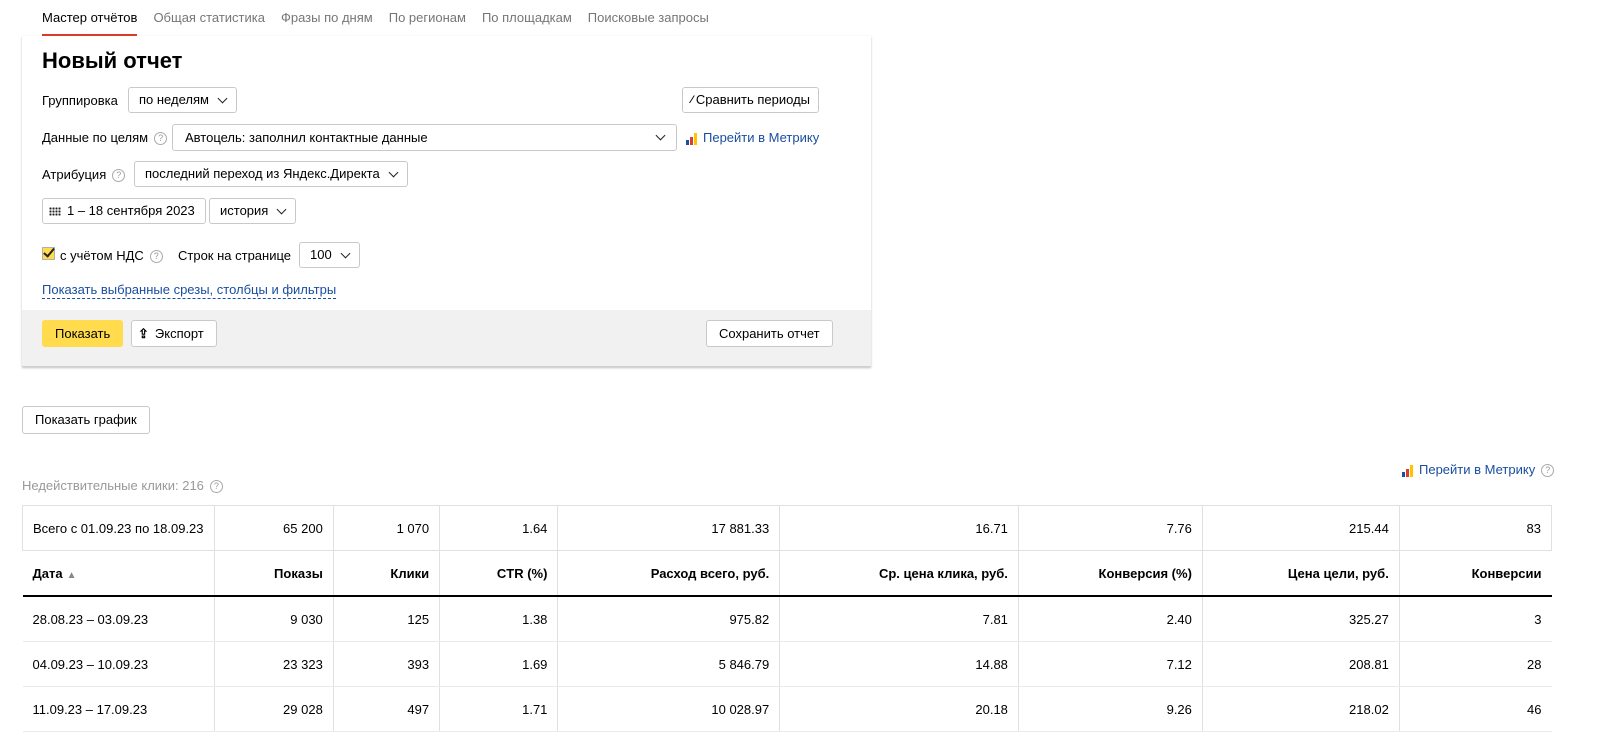  What do you see at coordinates (692, 100) in the screenshot?
I see `compare-icon: ⁄` at bounding box center [692, 100].